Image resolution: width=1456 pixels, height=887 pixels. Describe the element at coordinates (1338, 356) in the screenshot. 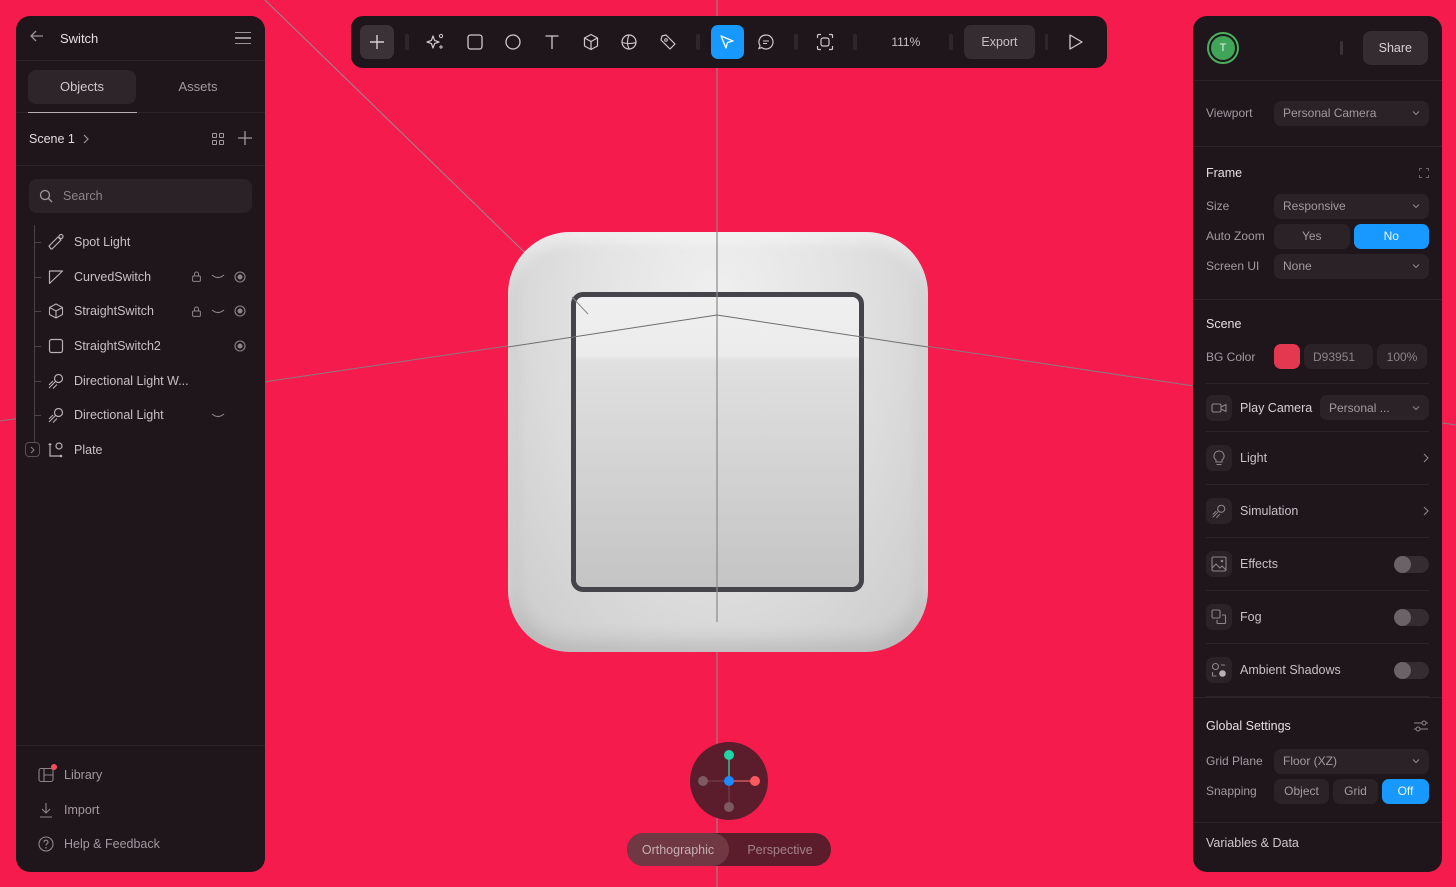

I see `bg-color-hex-input: D93951` at that location.